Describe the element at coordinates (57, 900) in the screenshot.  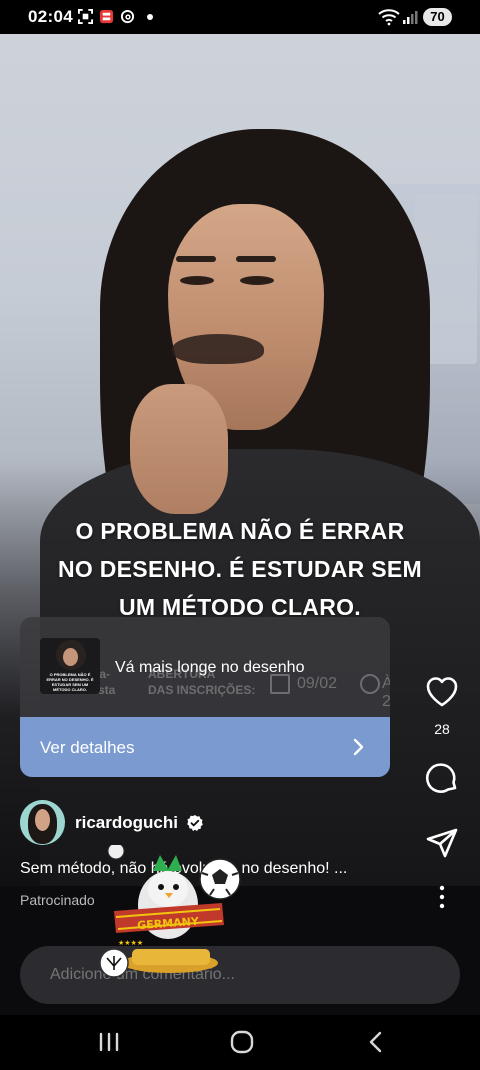
I see `sponsored-label: Patrocinado` at that location.